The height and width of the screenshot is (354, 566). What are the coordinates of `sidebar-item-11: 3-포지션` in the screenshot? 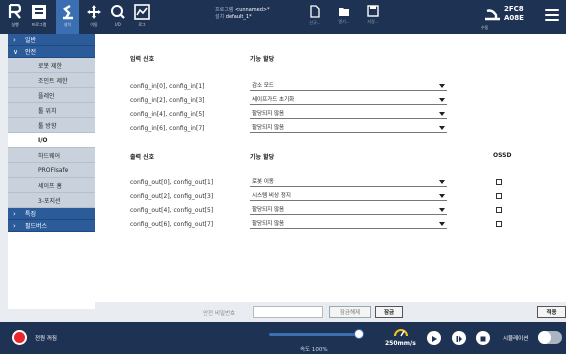 It's located at (51, 200).